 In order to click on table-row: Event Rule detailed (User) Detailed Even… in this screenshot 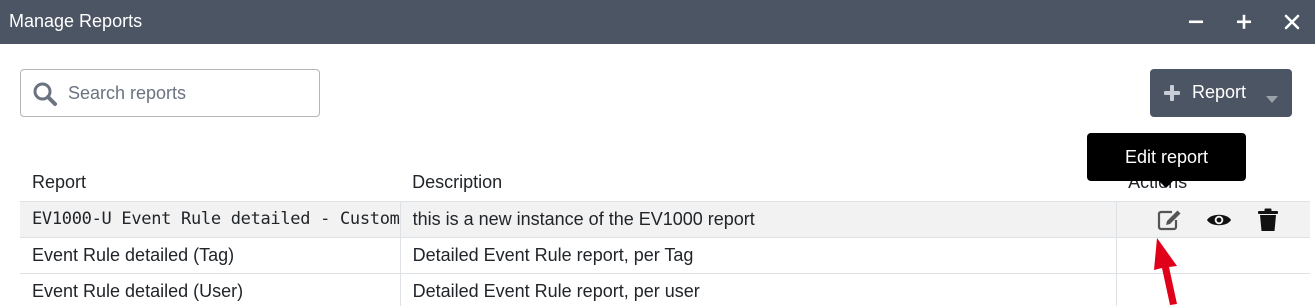, I will do `click(665, 289)`.